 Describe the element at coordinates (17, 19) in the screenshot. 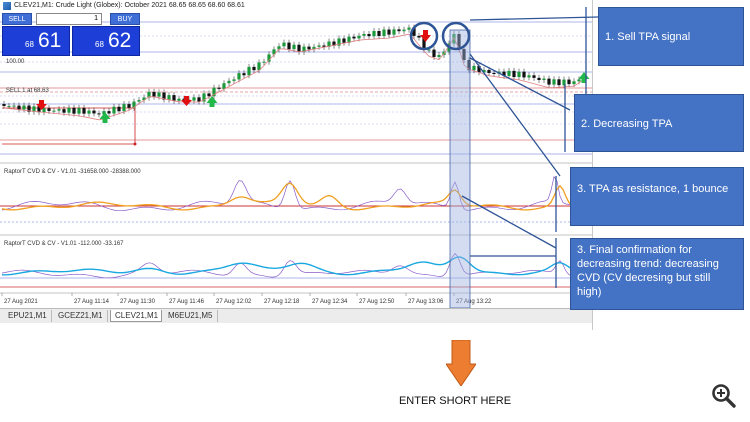

I see `sell-button: SELL` at that location.